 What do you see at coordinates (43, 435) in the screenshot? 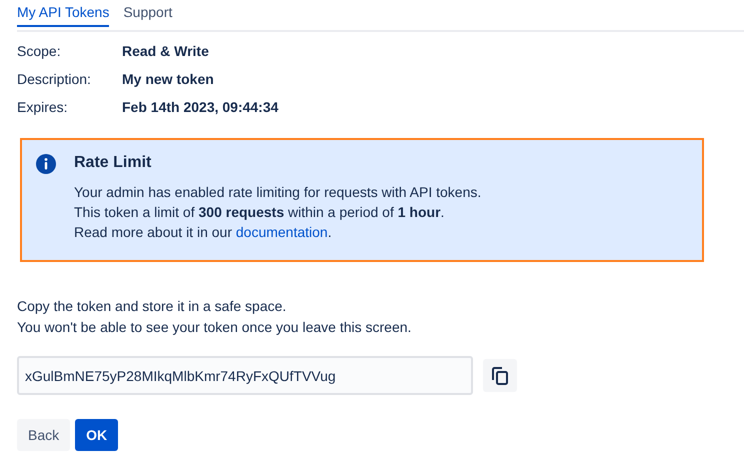
I see `back-button: Back` at bounding box center [43, 435].